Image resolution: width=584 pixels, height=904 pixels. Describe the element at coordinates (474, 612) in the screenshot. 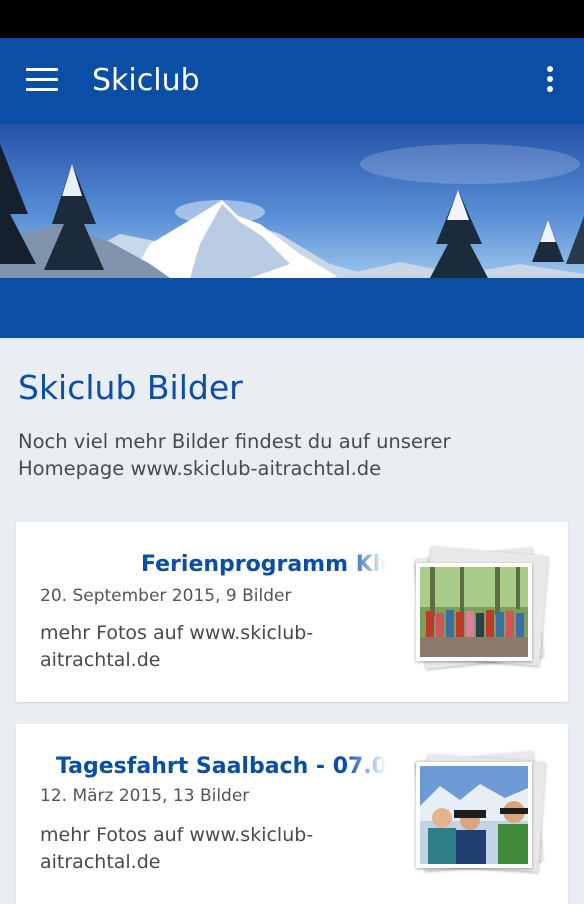

I see `group-photo-image` at that location.